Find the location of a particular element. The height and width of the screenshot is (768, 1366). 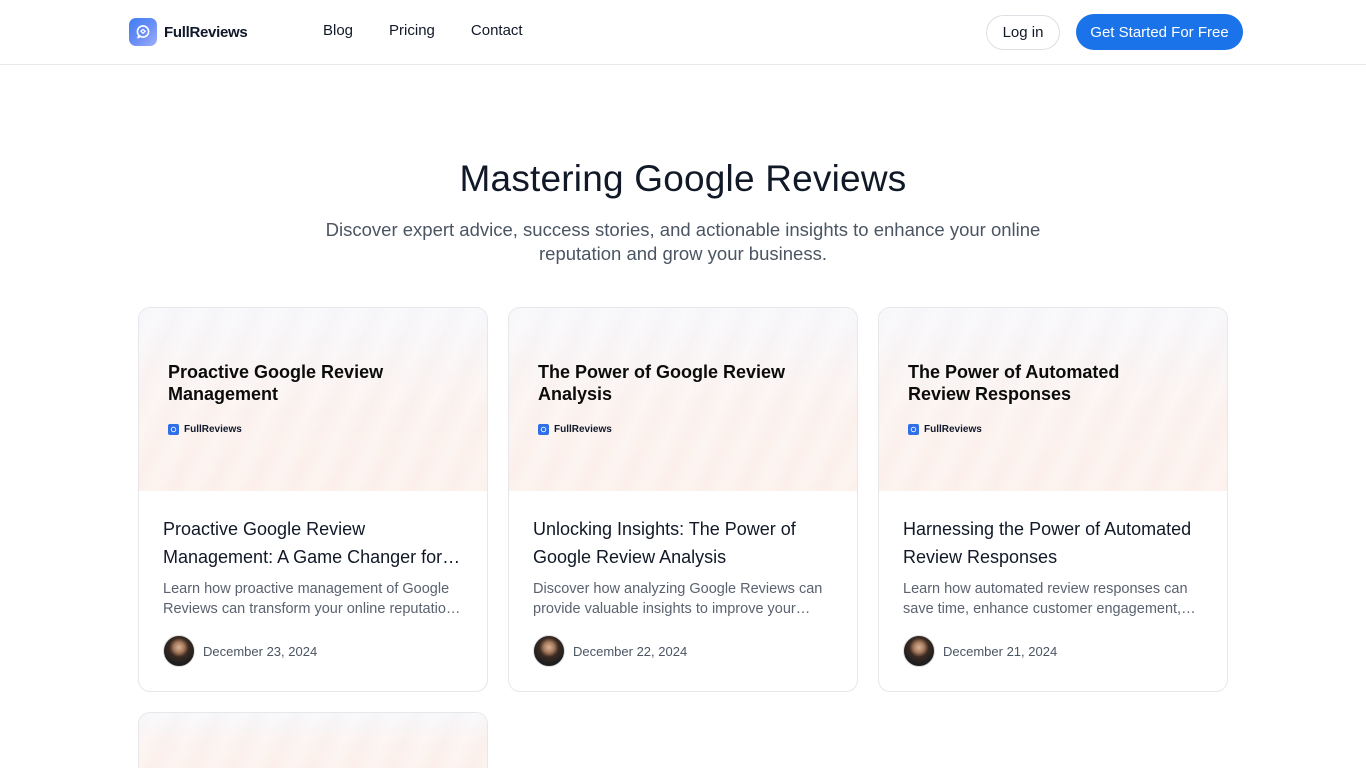

brand-logo: FullReviews is located at coordinates (188, 32).